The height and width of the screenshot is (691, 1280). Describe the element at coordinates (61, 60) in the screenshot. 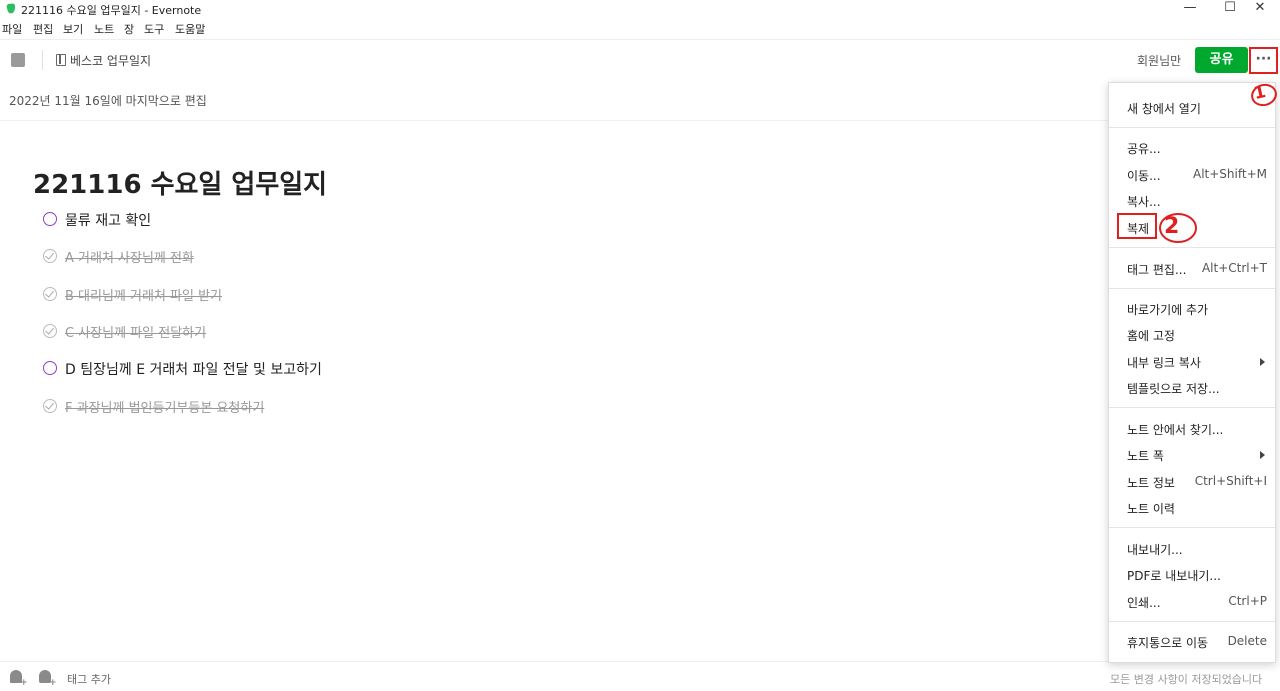

I see `notebook-icon` at that location.